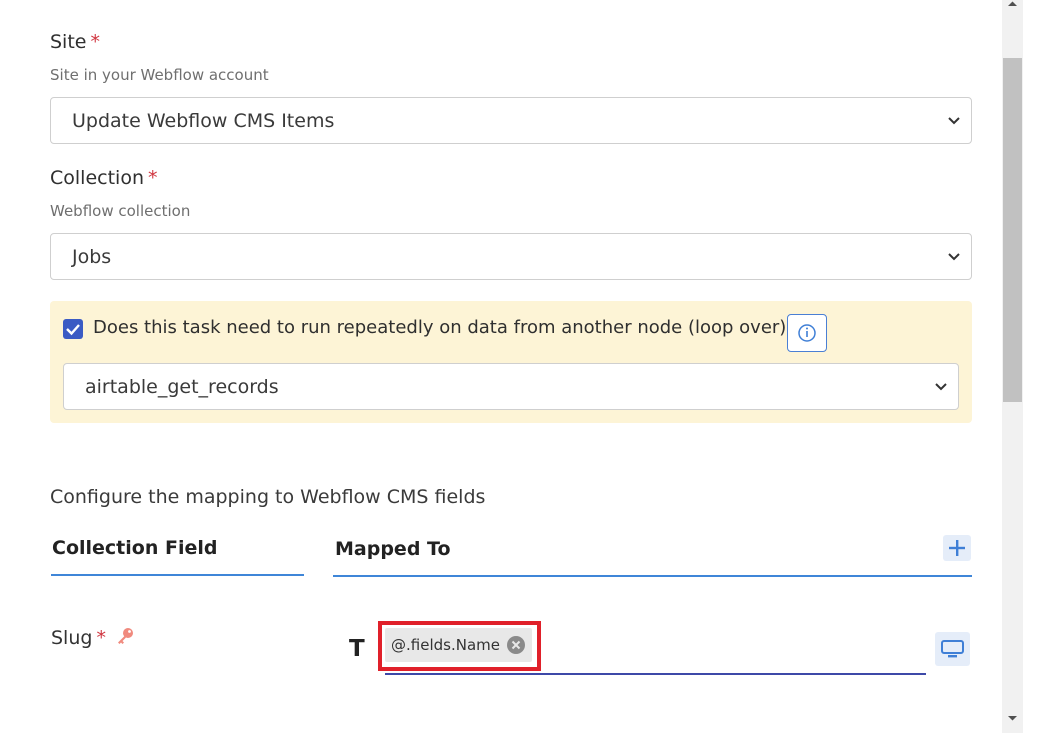 This screenshot has height=733, width=1042. I want to click on info-button, so click(807, 333).